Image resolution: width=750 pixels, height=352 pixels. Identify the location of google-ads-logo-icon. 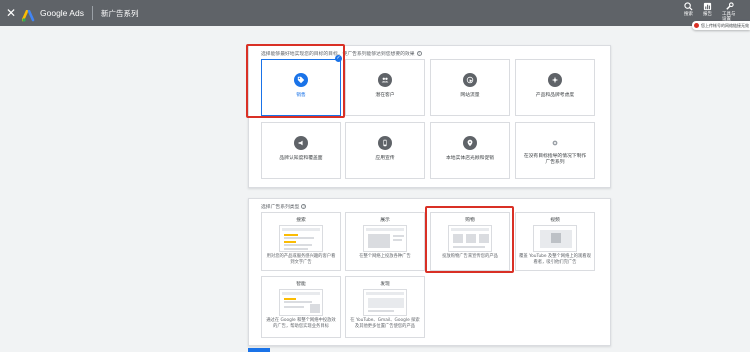
(28, 14).